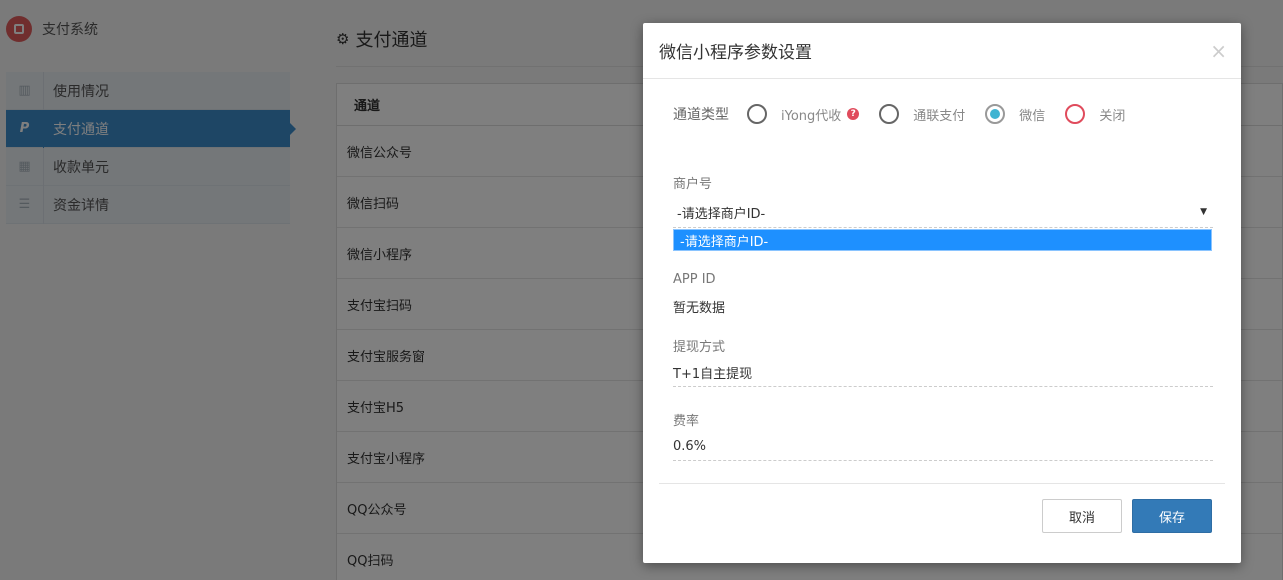 This screenshot has width=1283, height=580. Describe the element at coordinates (690, 446) in the screenshot. I see `rate-value: 0.6%` at that location.